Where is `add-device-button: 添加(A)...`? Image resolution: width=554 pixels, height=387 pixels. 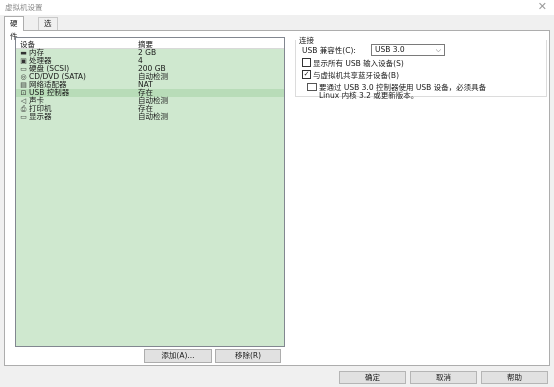
add-device-button: 添加(A)... is located at coordinates (178, 356).